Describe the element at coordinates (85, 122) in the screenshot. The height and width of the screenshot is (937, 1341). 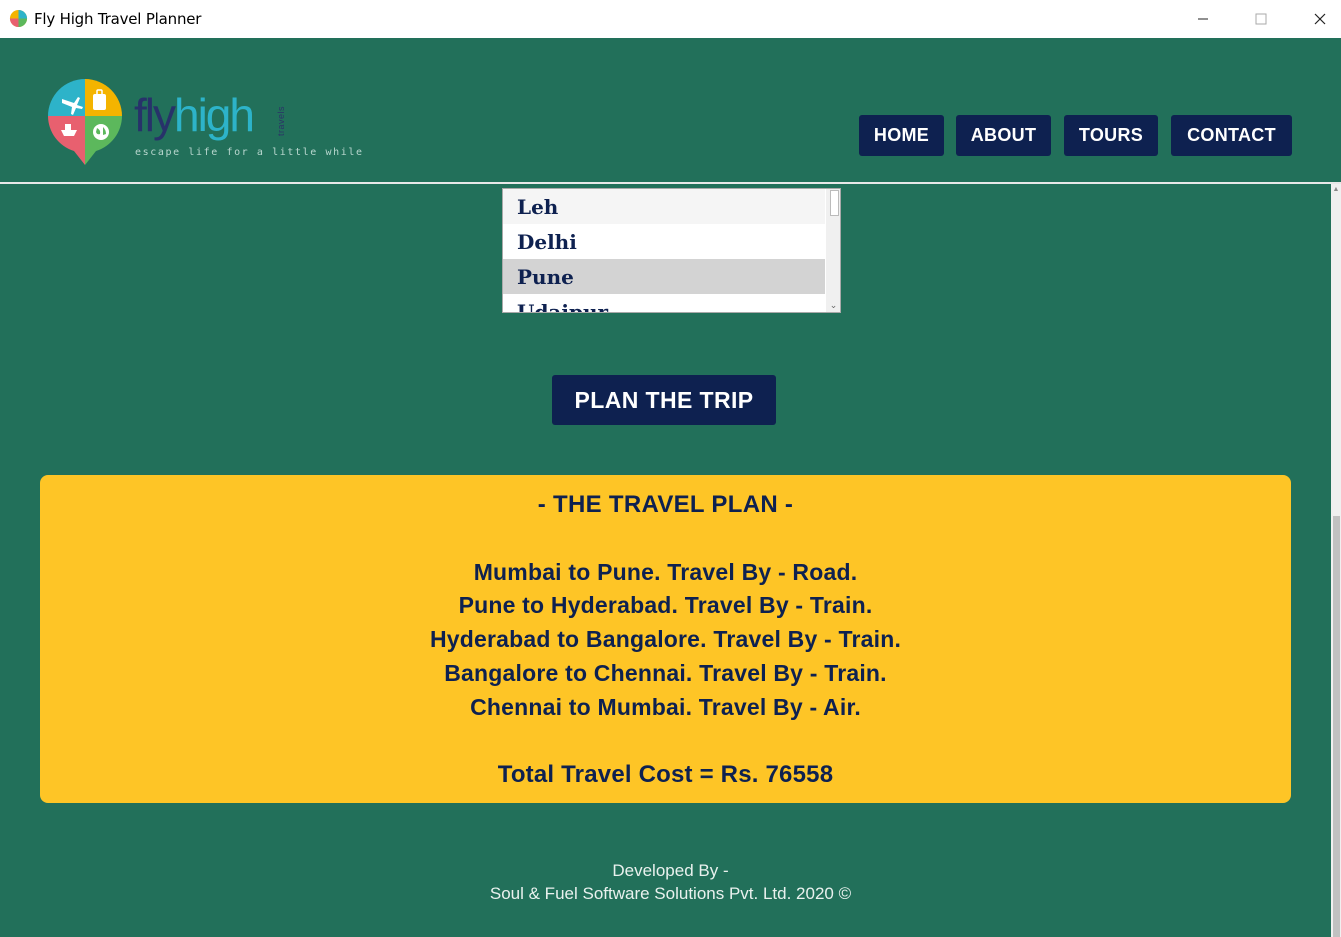
I see `map-pin-logo-icon` at that location.